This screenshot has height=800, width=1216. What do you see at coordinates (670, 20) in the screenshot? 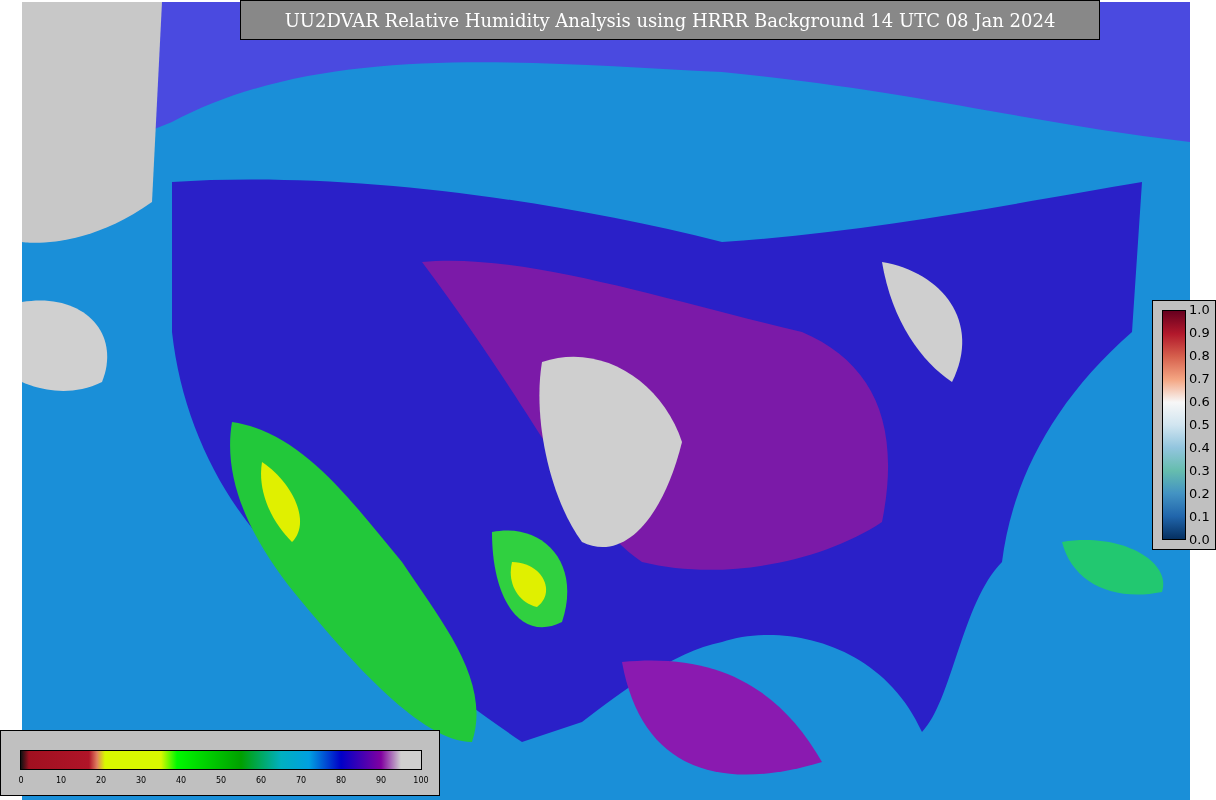
I see `map-title: UU2DVAR Relative Humidity Analysis using HRRR Background 14 UTC 08 Jan 2024` at bounding box center [670, 20].